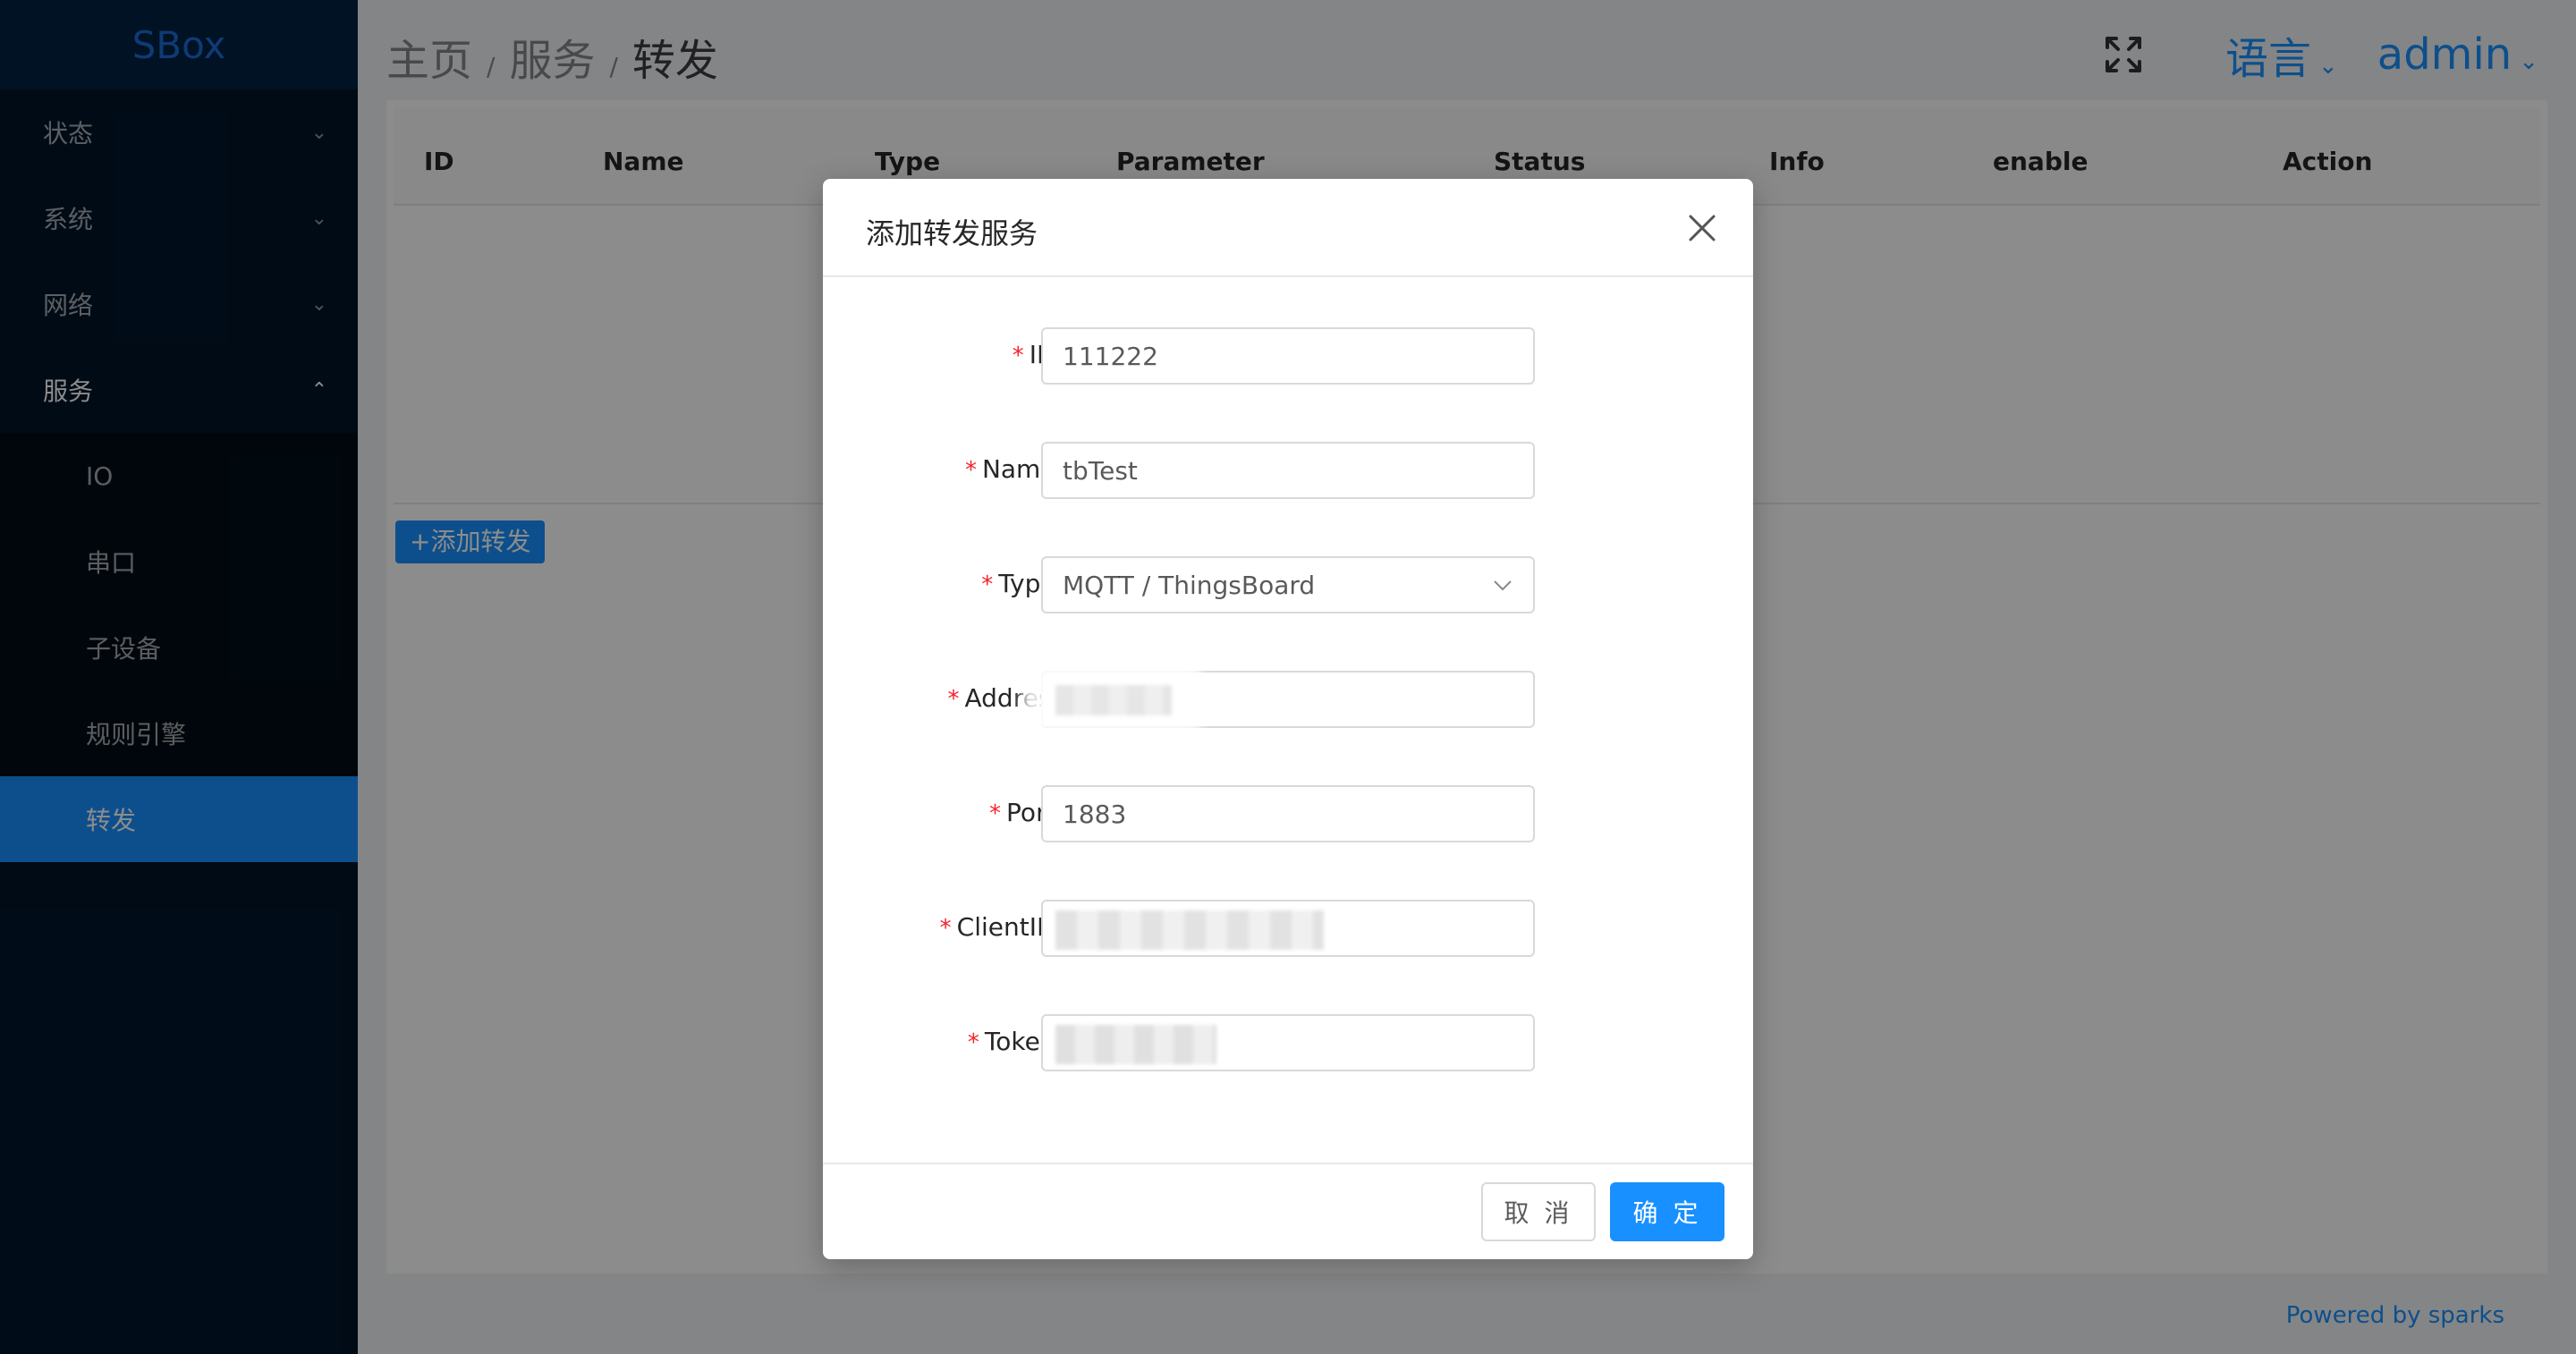  I want to click on port-input: 1883, so click(1288, 813).